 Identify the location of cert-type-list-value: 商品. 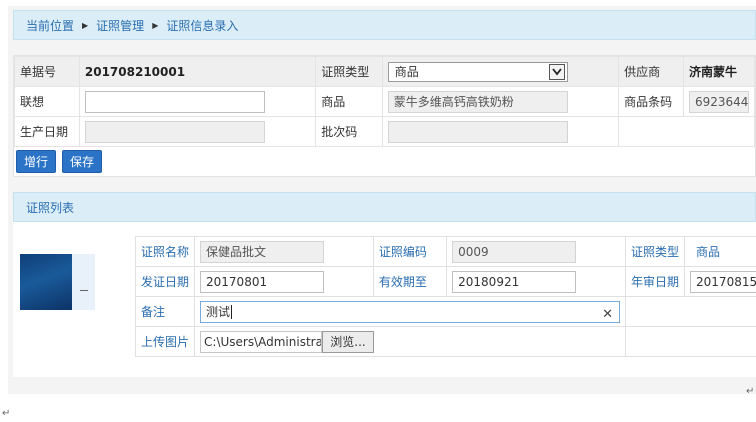
(708, 252).